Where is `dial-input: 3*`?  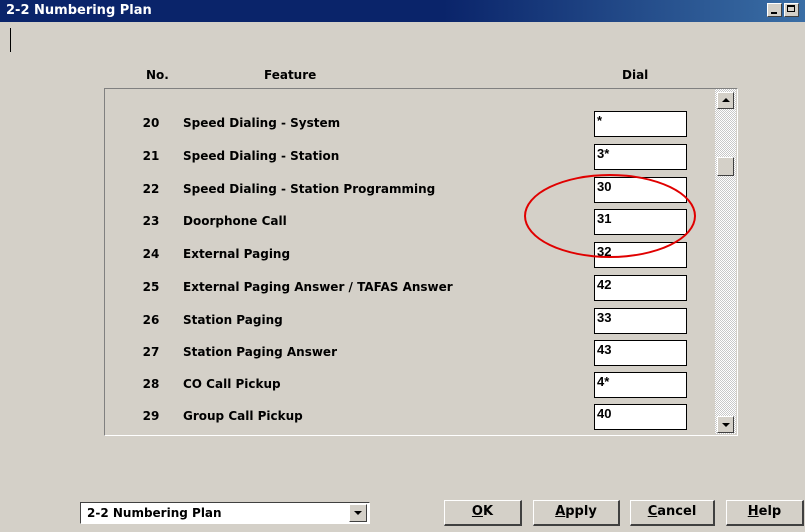 dial-input: 3* is located at coordinates (640, 157).